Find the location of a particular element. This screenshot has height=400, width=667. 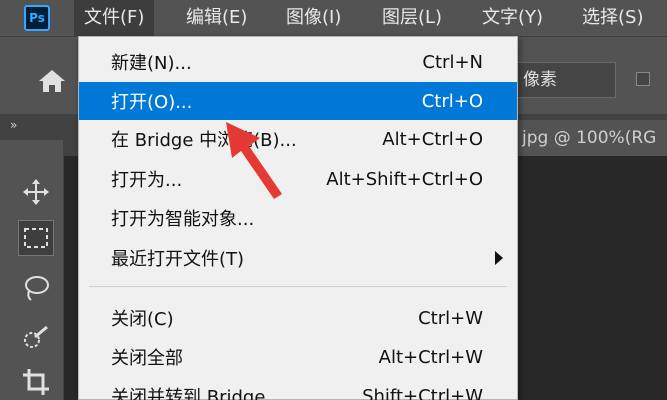

menu-item-label: 最近打开文件(T) is located at coordinates (178, 259).